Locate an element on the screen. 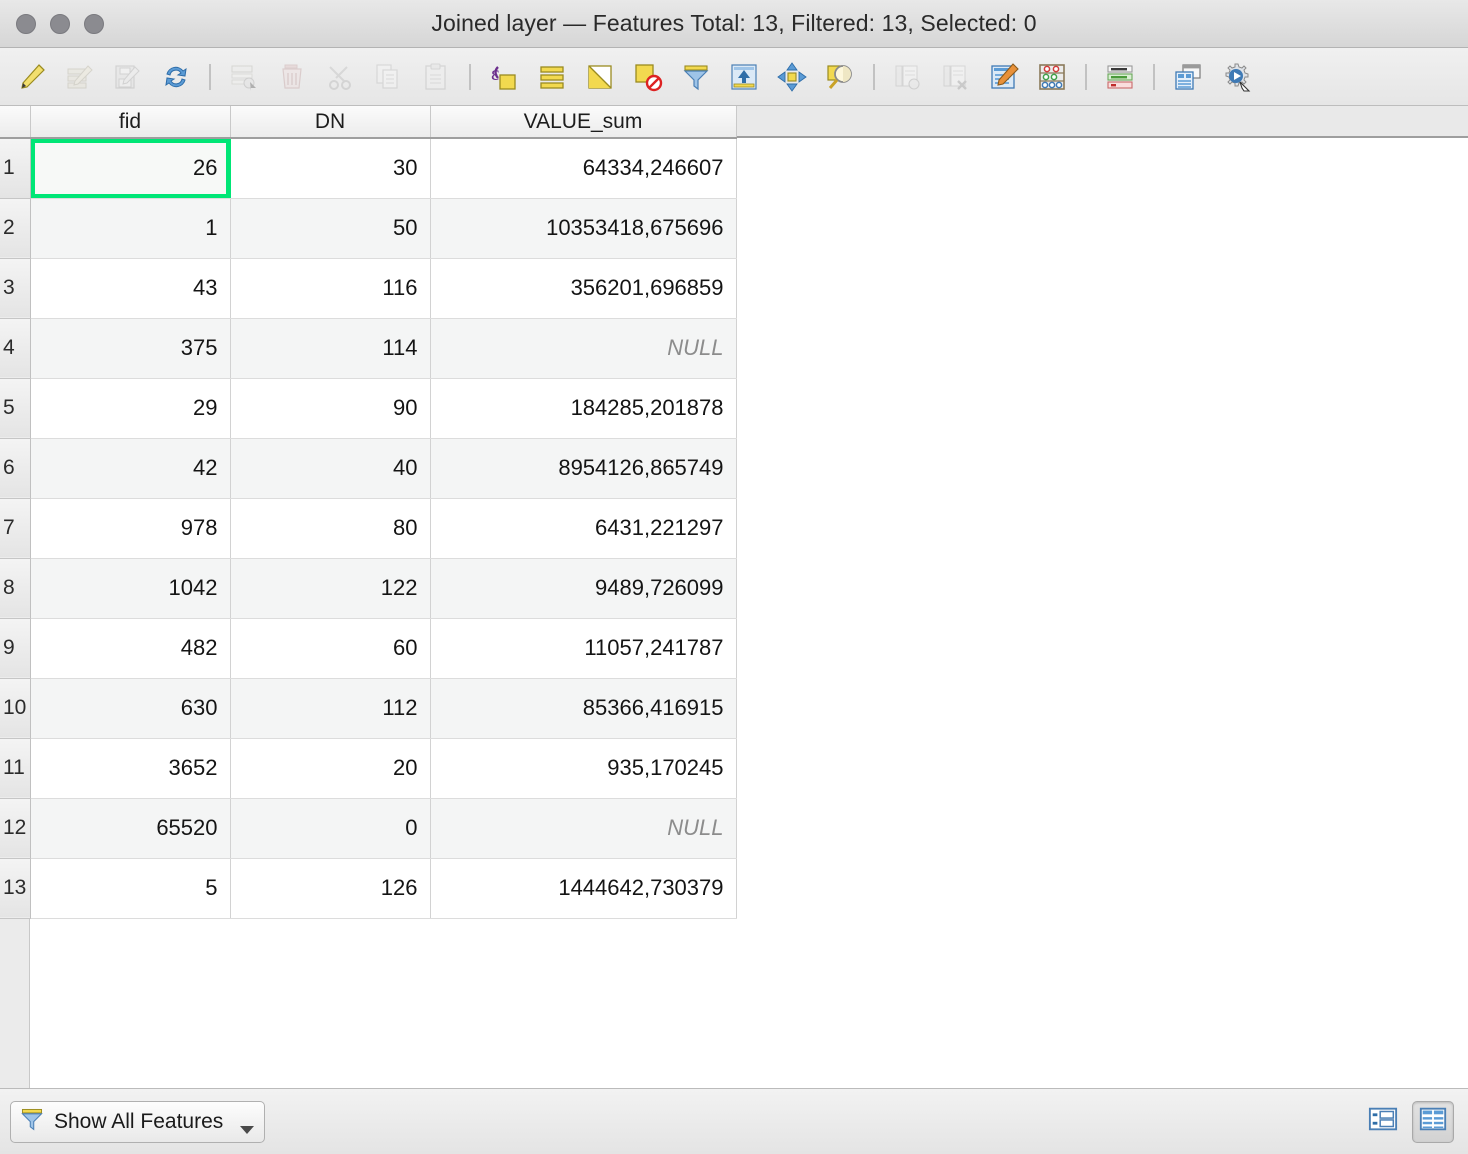 The width and height of the screenshot is (1468, 1154). cell-fid: 3652 is located at coordinates (130, 768).